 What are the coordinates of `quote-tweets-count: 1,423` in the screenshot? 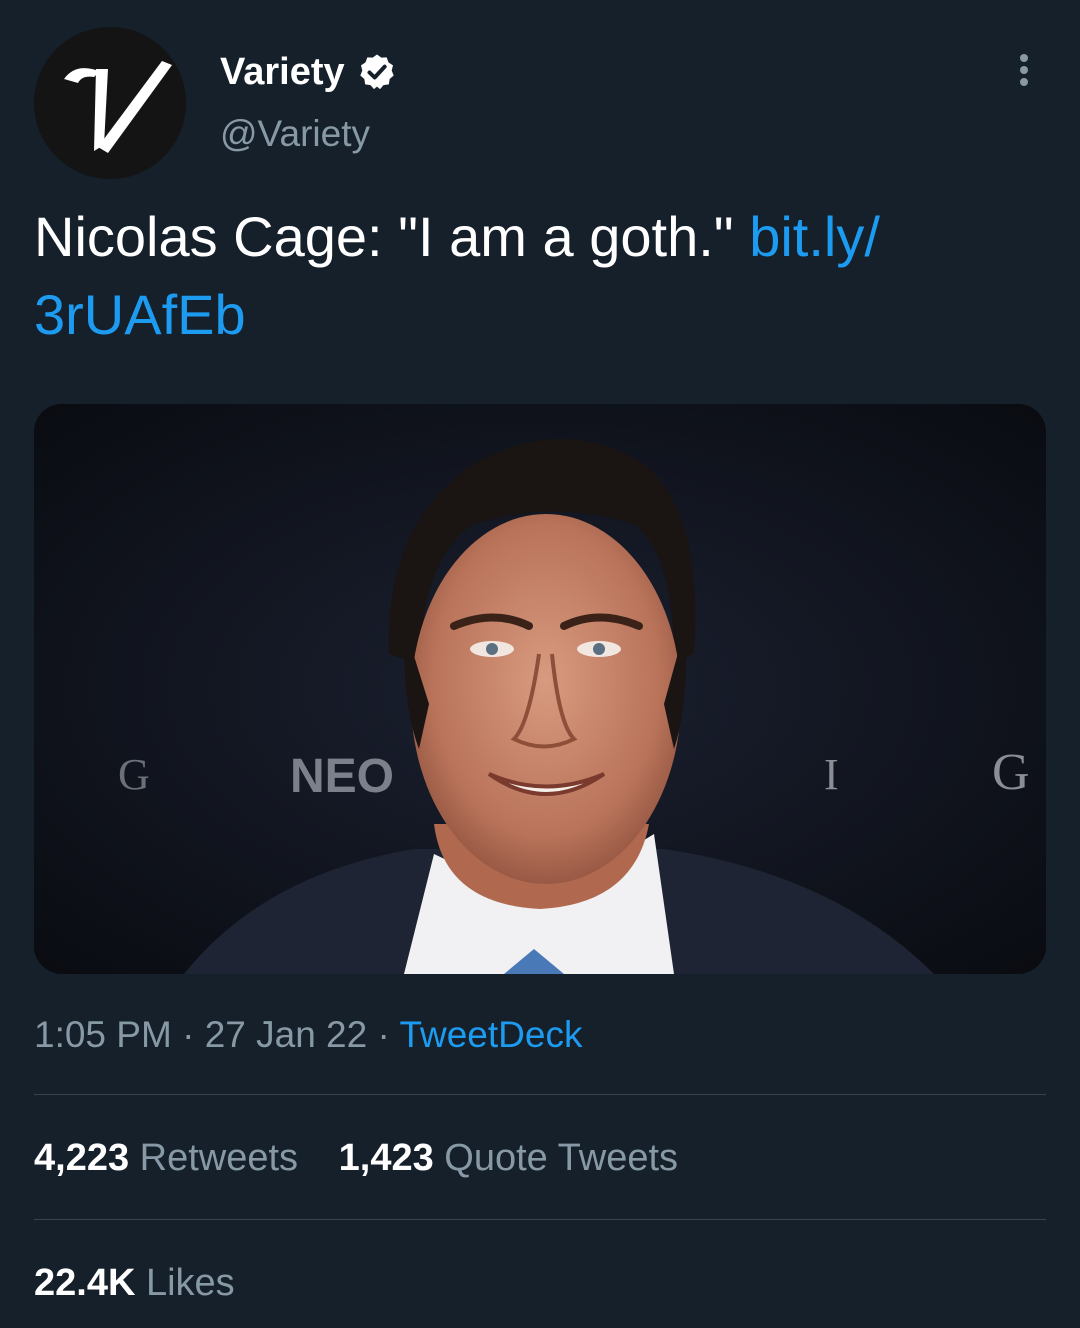 It's located at (386, 1158).